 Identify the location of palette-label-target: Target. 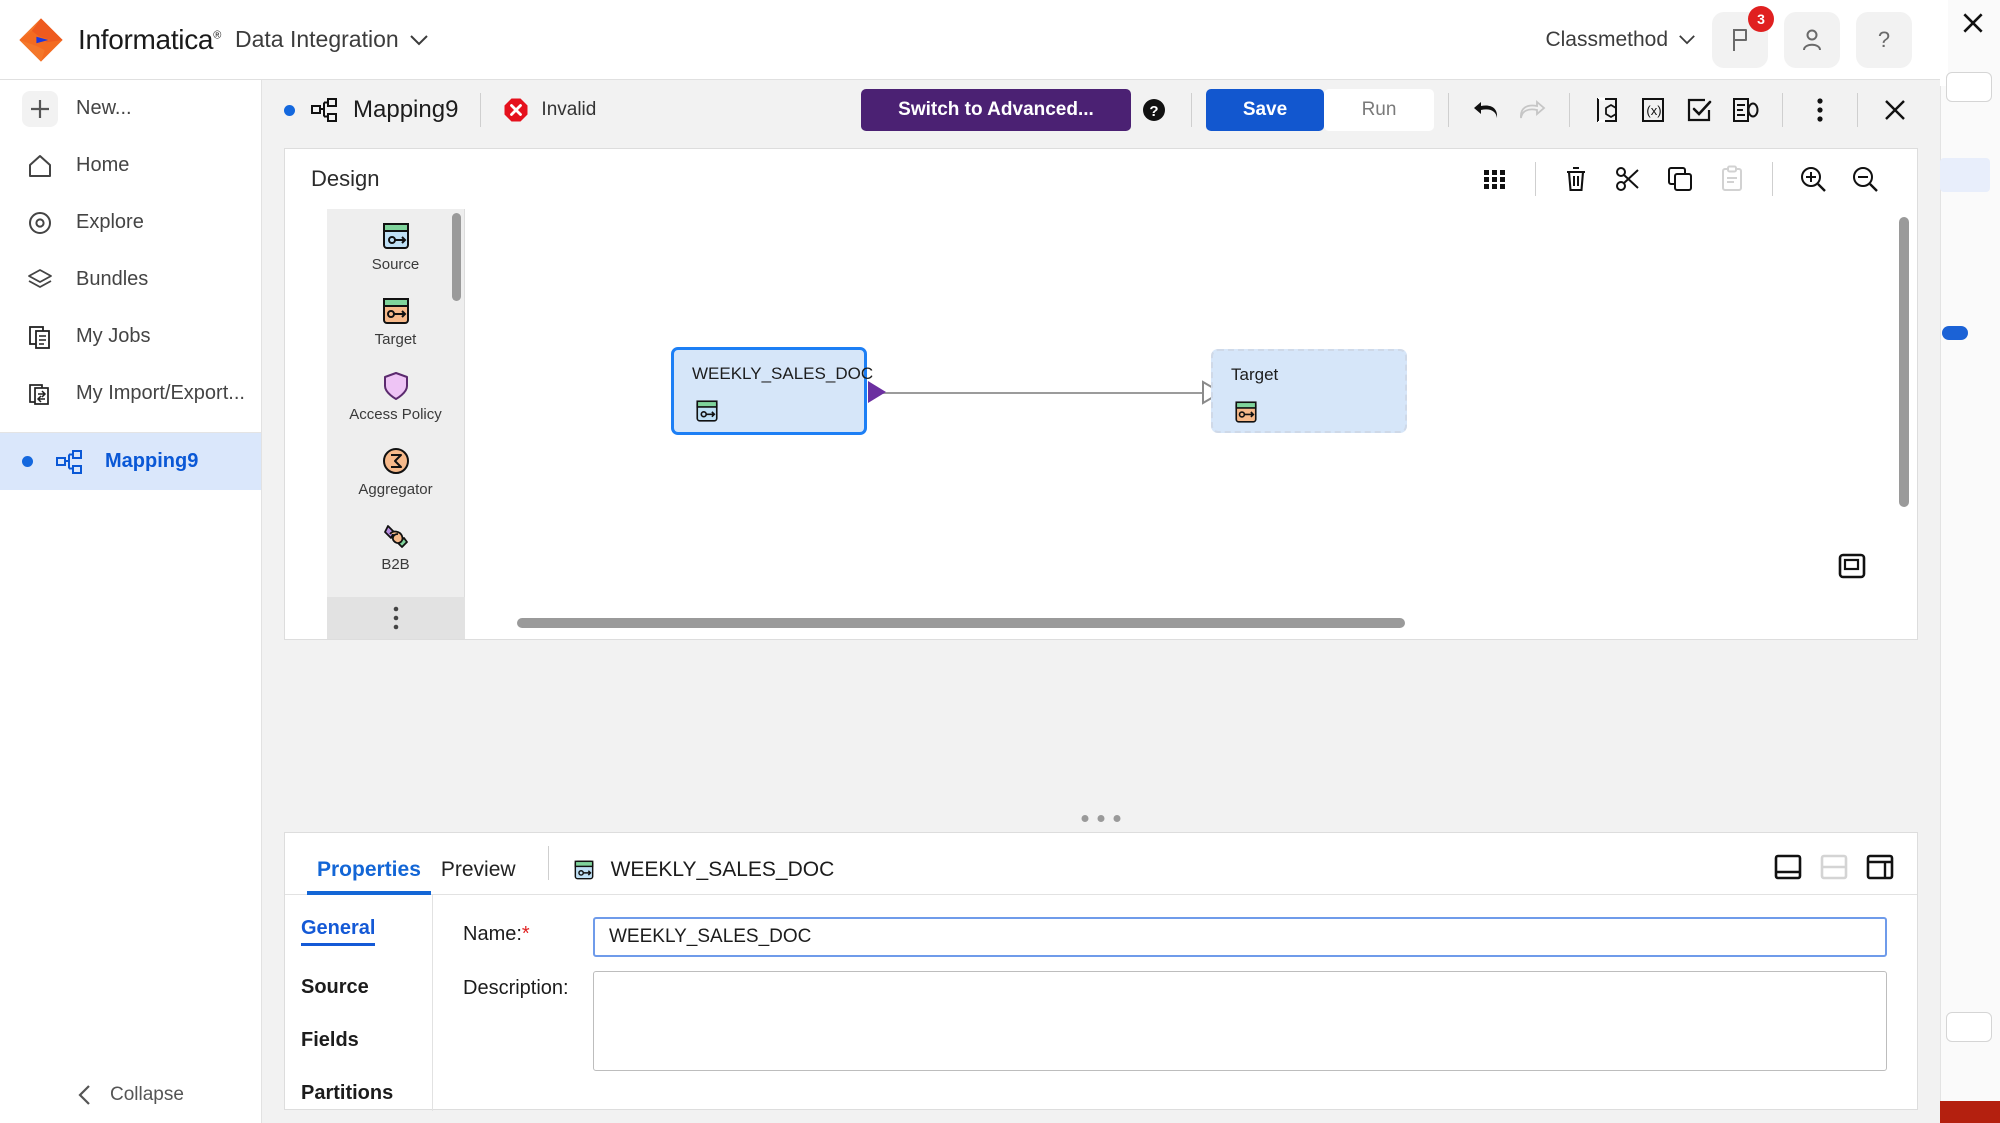
(395, 339).